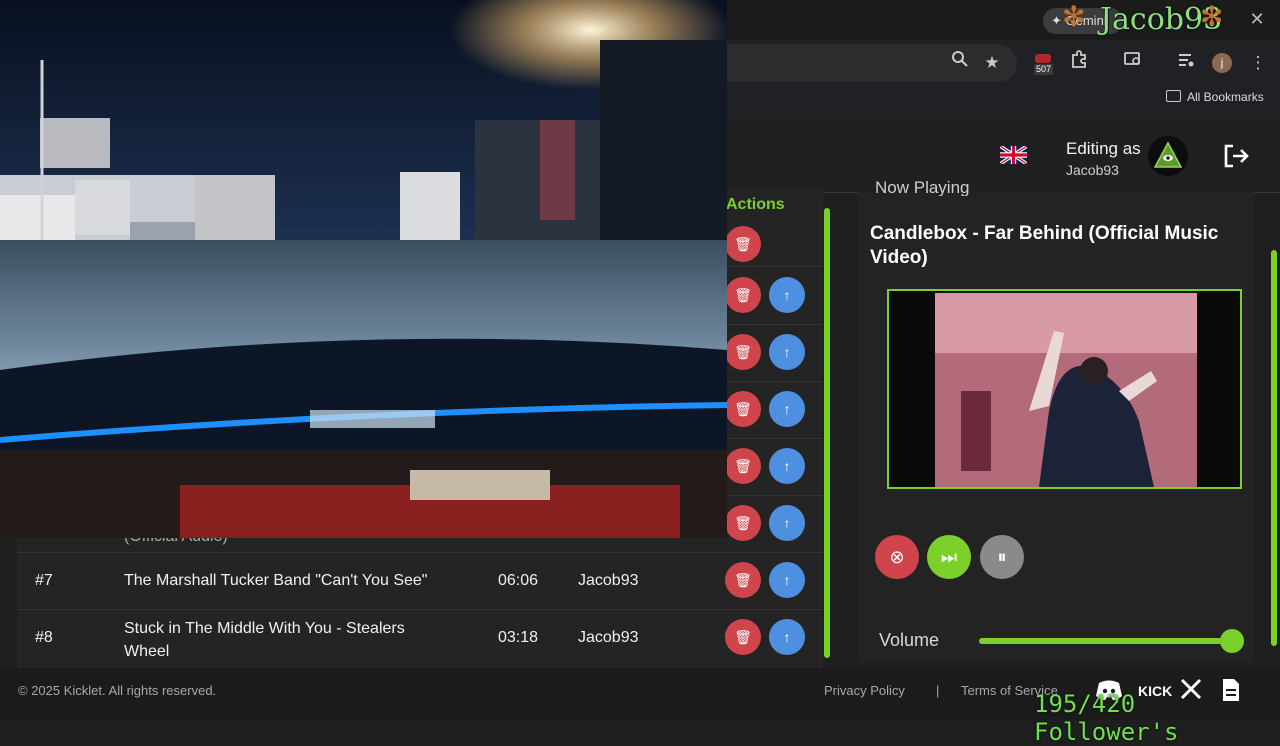 This screenshot has width=1280, height=746. I want to click on menu-kebab-icon: ⋮, so click(1258, 63).